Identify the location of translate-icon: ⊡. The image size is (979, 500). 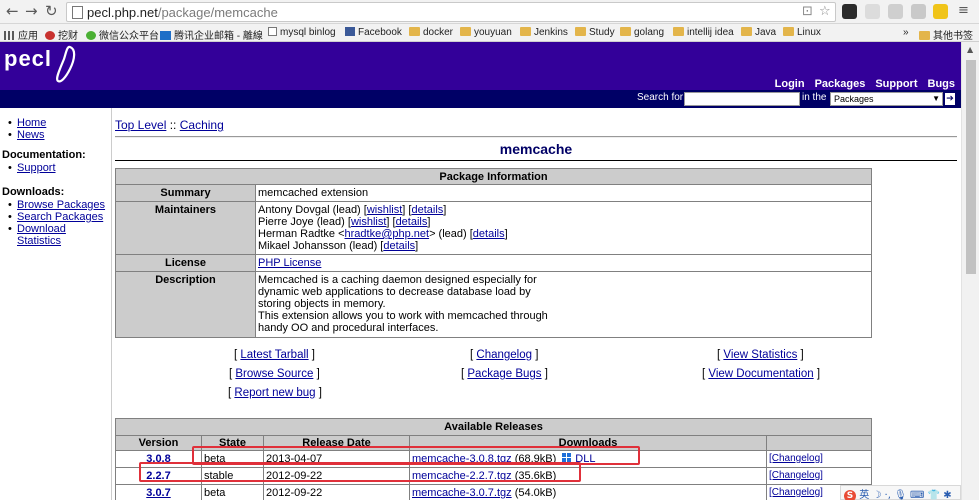
(807, 11).